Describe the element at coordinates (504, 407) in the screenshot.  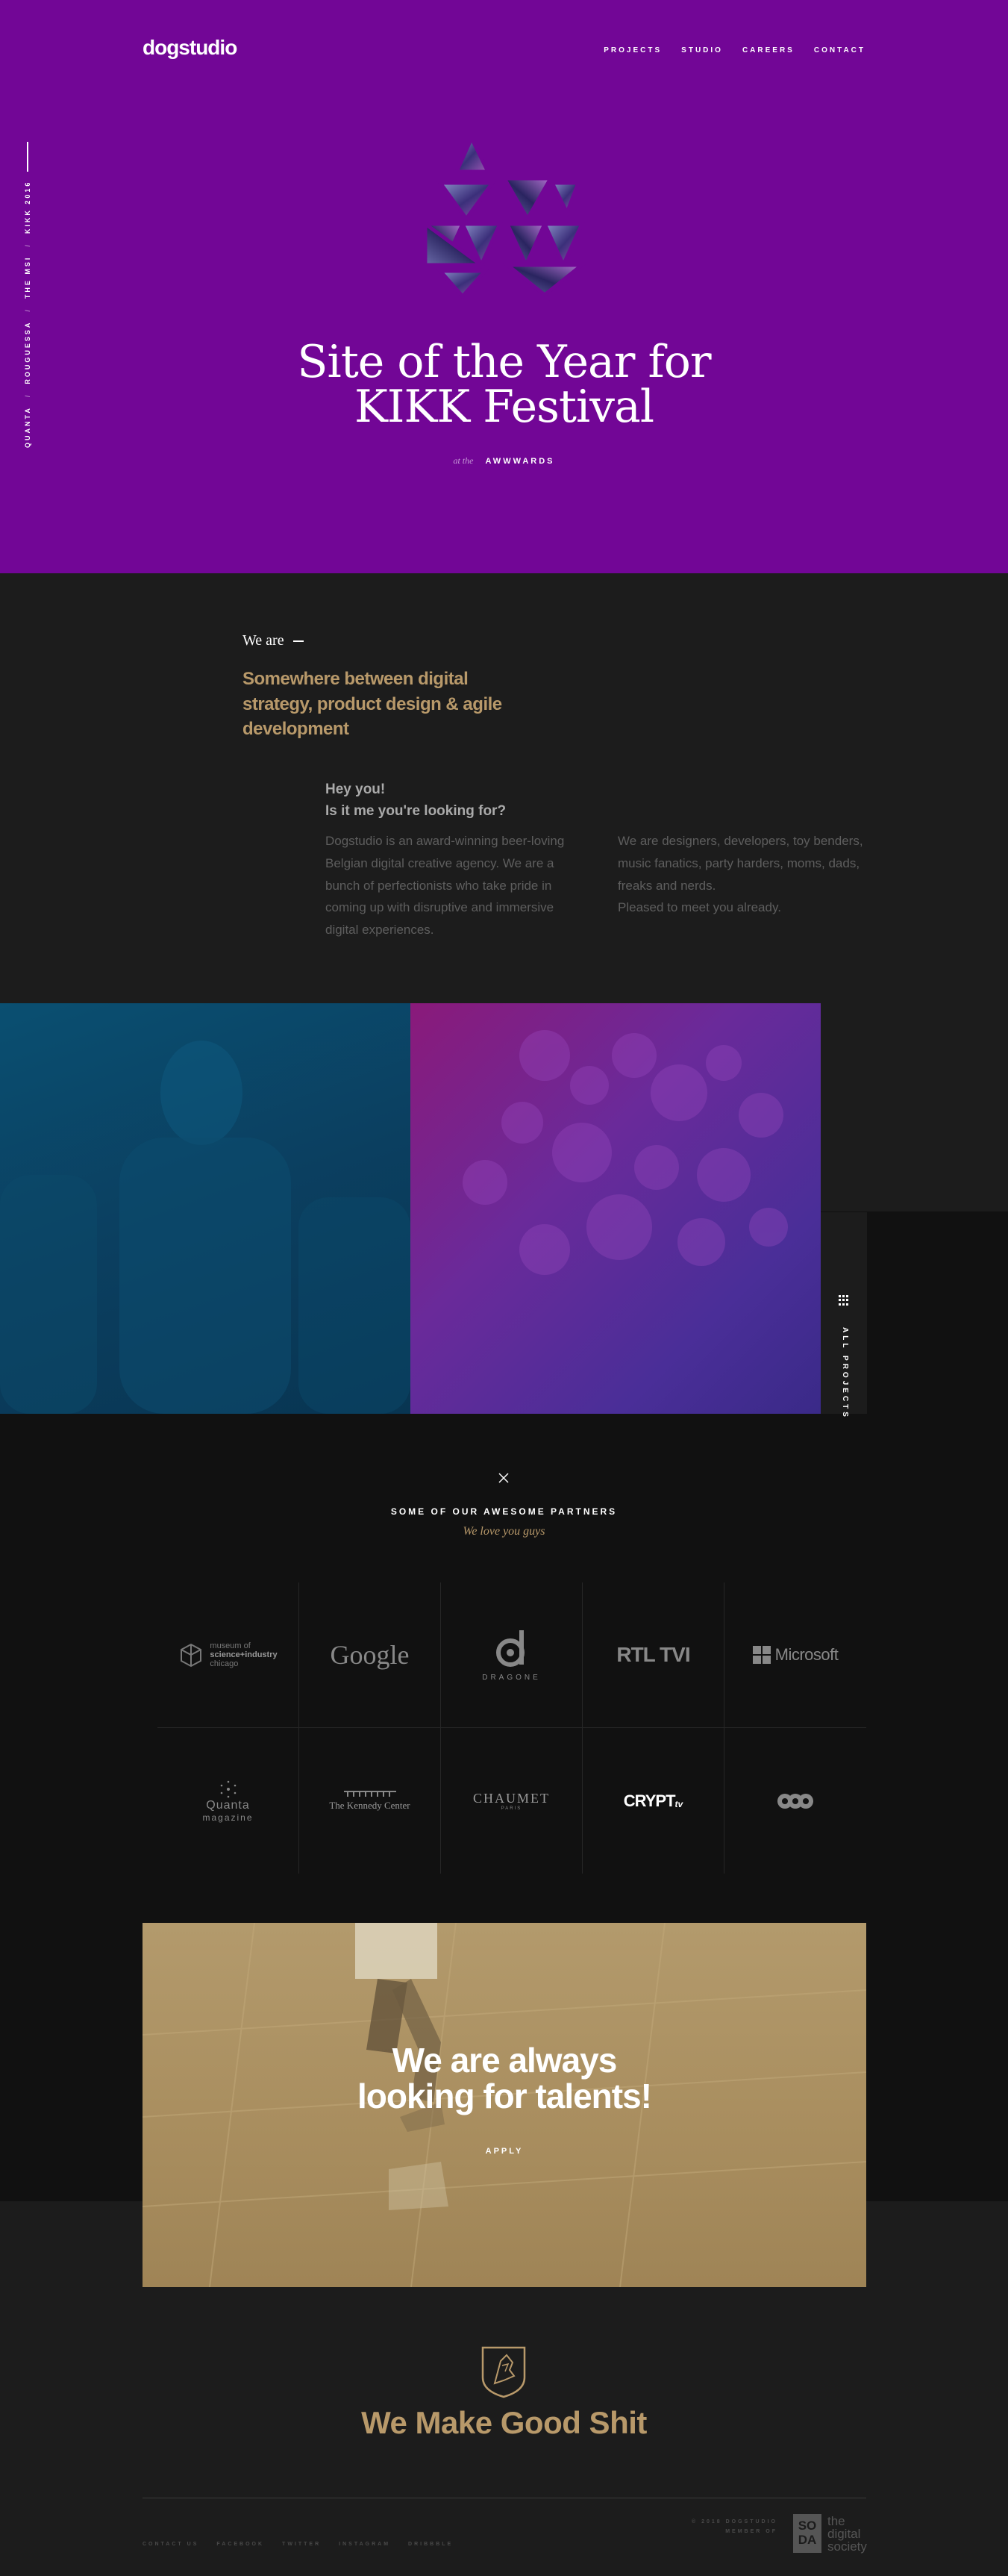
I see `hero-title-line2: KIKK Festival` at that location.